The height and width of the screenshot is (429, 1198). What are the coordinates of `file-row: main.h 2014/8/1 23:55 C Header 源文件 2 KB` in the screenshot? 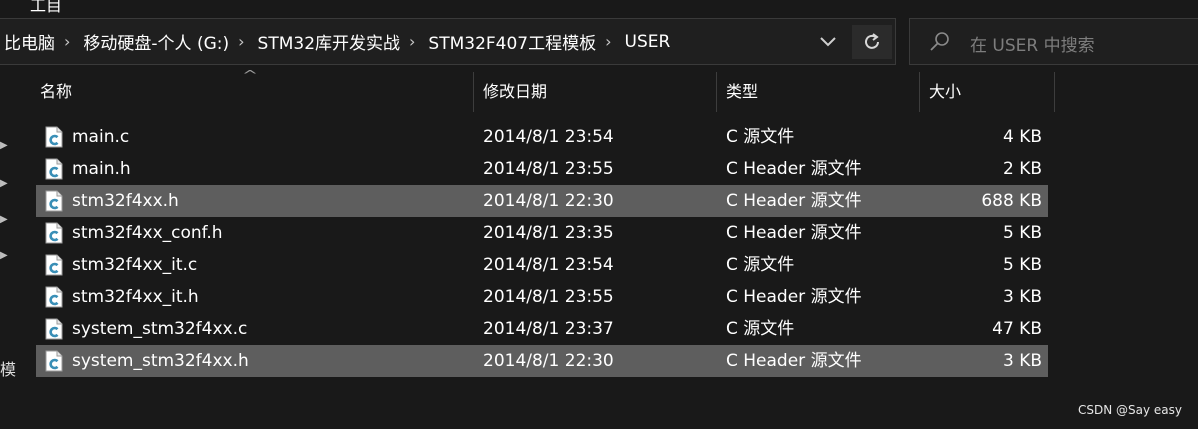 It's located at (542, 169).